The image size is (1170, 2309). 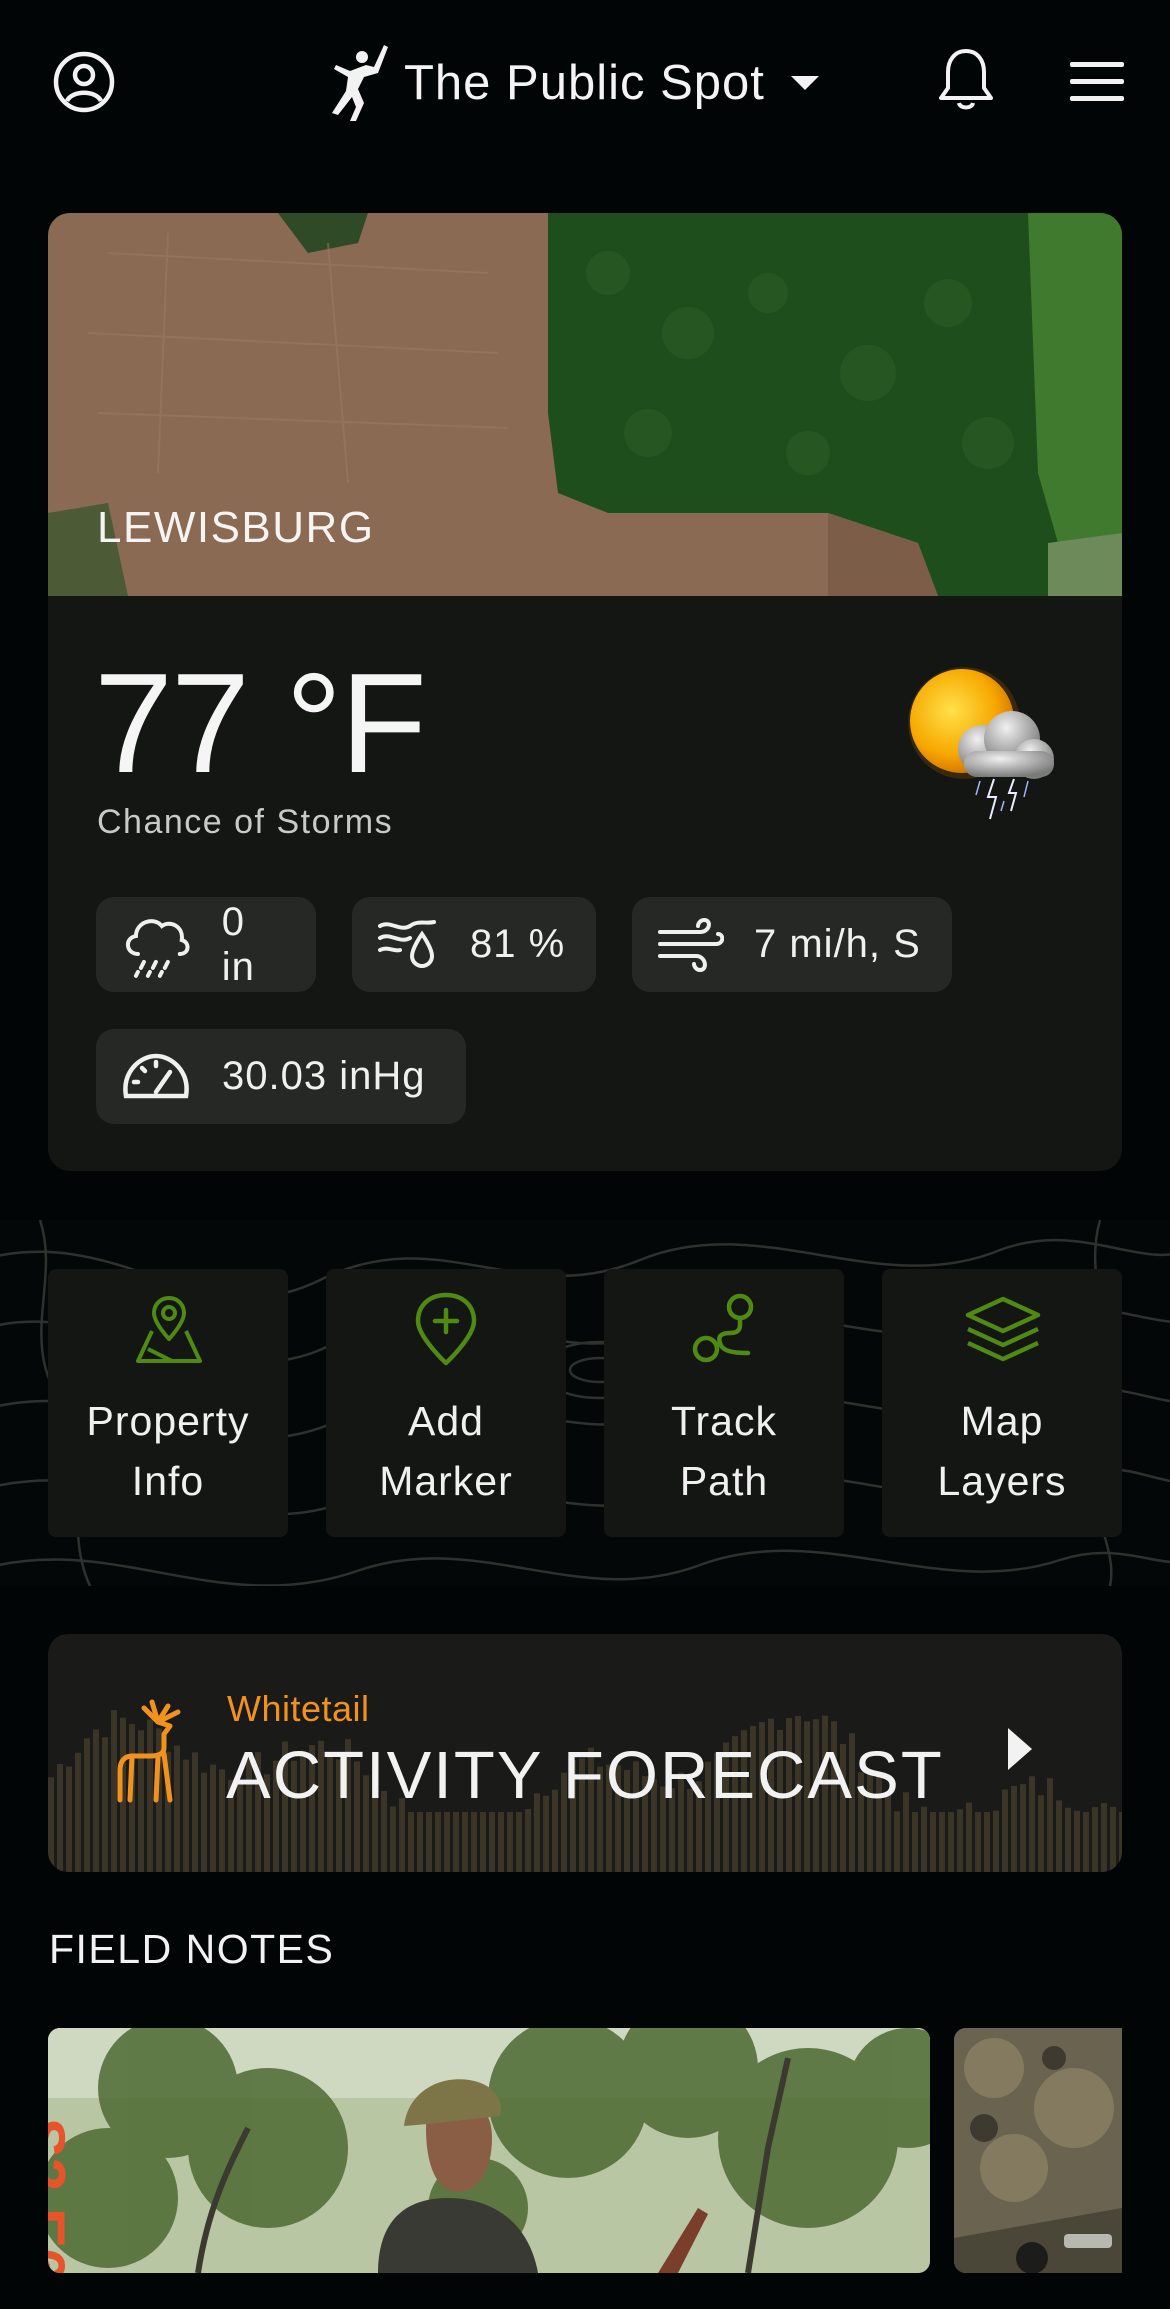 What do you see at coordinates (804, 83) in the screenshot?
I see `caret-down-icon` at bounding box center [804, 83].